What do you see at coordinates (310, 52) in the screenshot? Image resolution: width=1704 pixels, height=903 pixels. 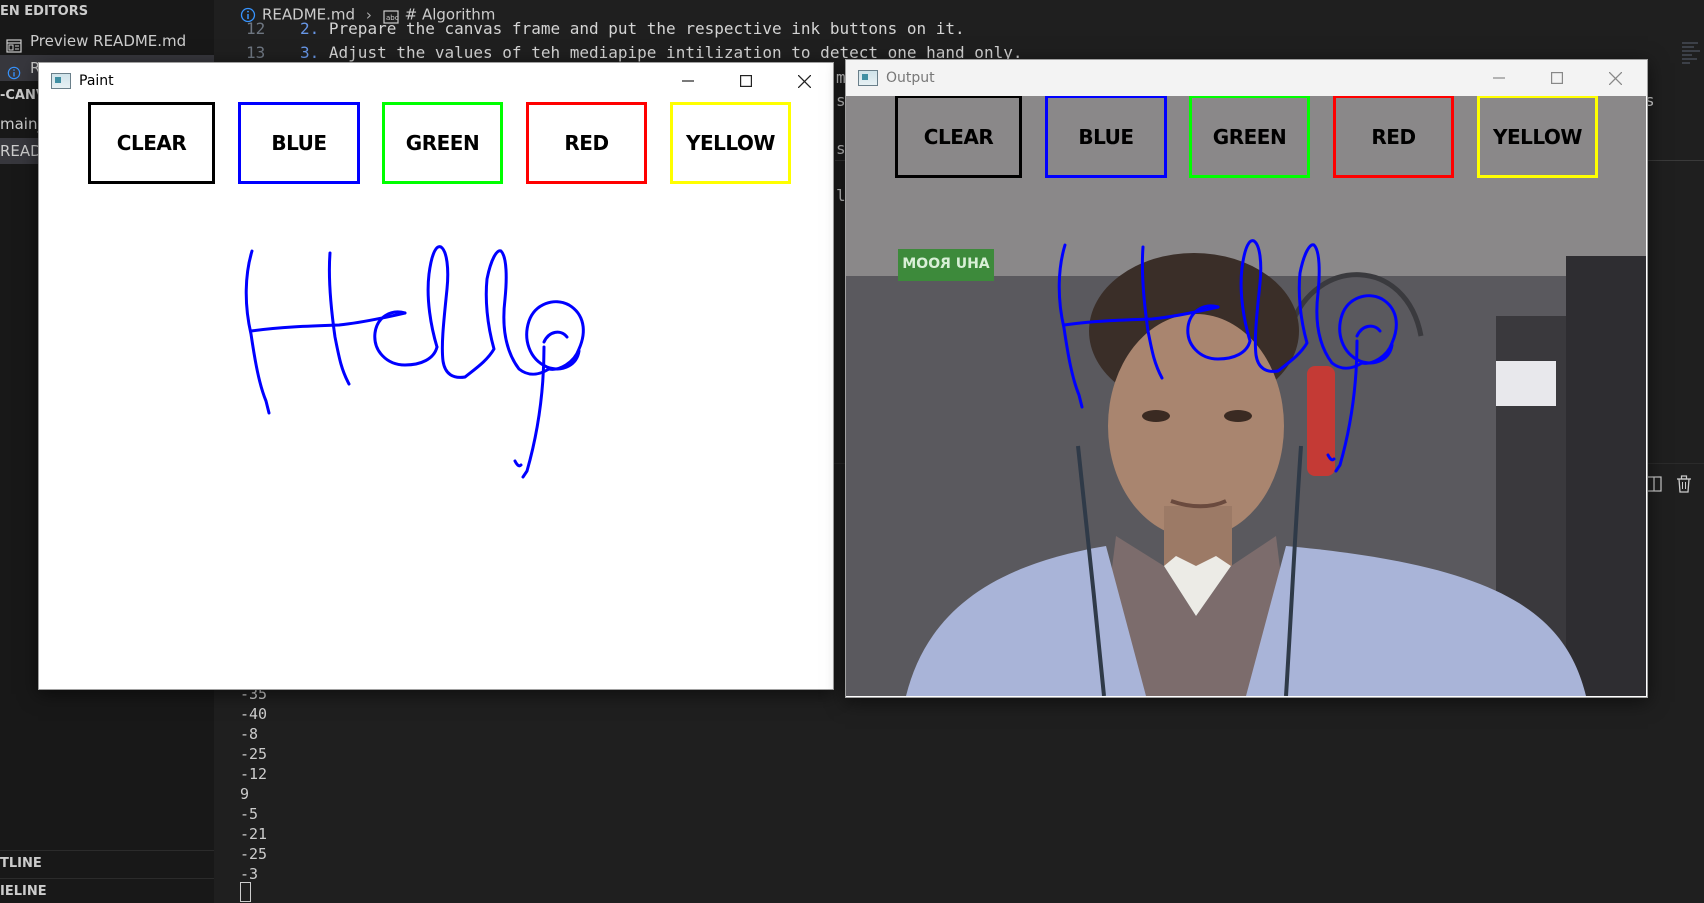 I see `list-bullet: 3.` at bounding box center [310, 52].